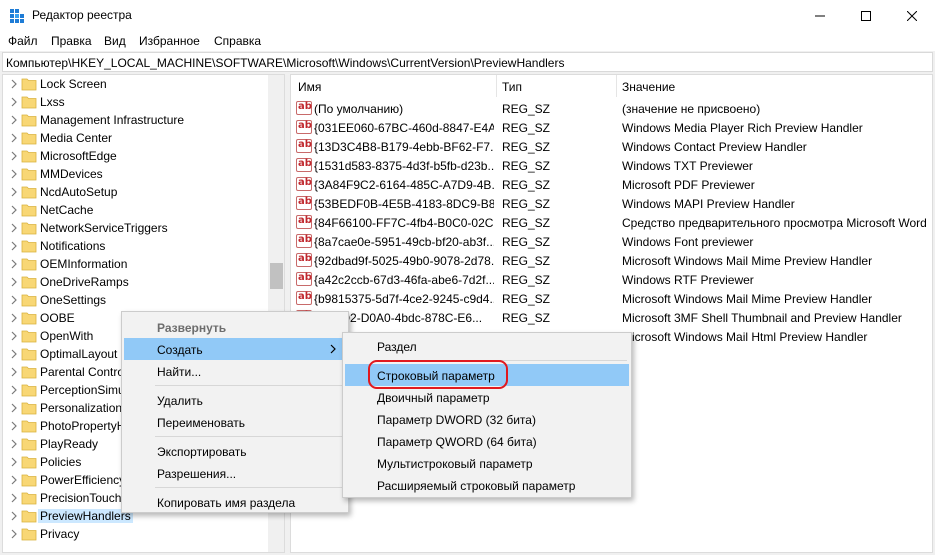 The image size is (935, 555). What do you see at coordinates (487, 346) in the screenshot?
I see `submenu-item: Раздел` at bounding box center [487, 346].